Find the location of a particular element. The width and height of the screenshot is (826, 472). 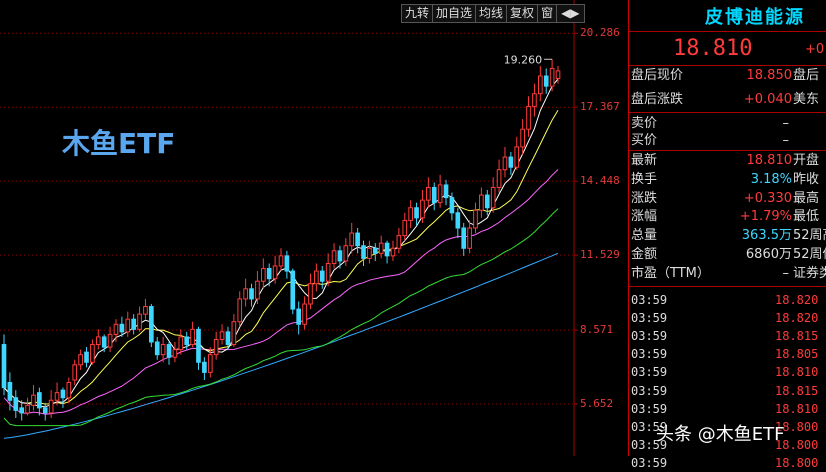

toolbar-adjust-button: 复权 is located at coordinates (522, 13).